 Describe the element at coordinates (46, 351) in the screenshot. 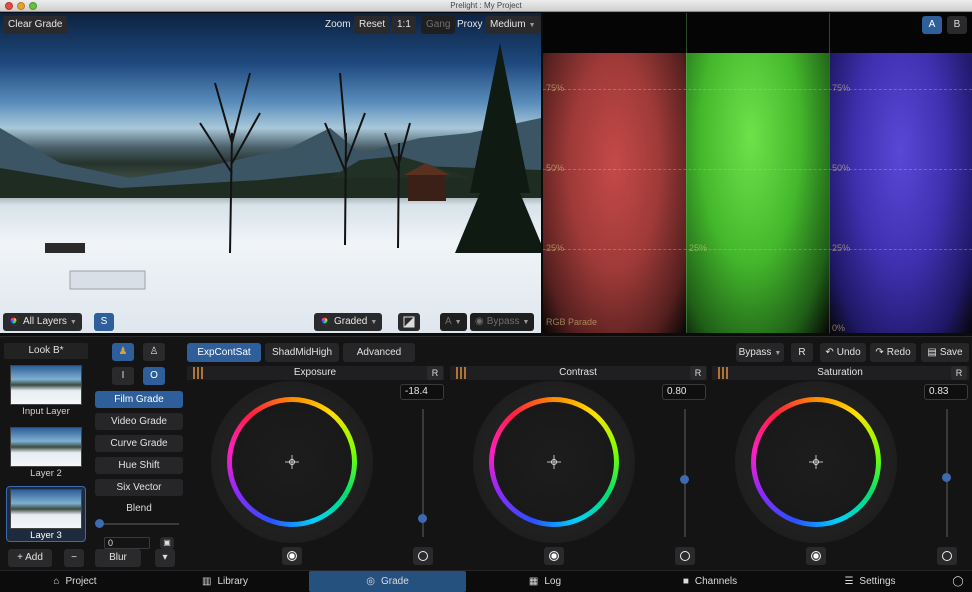

I see `look-title: Look B*` at that location.